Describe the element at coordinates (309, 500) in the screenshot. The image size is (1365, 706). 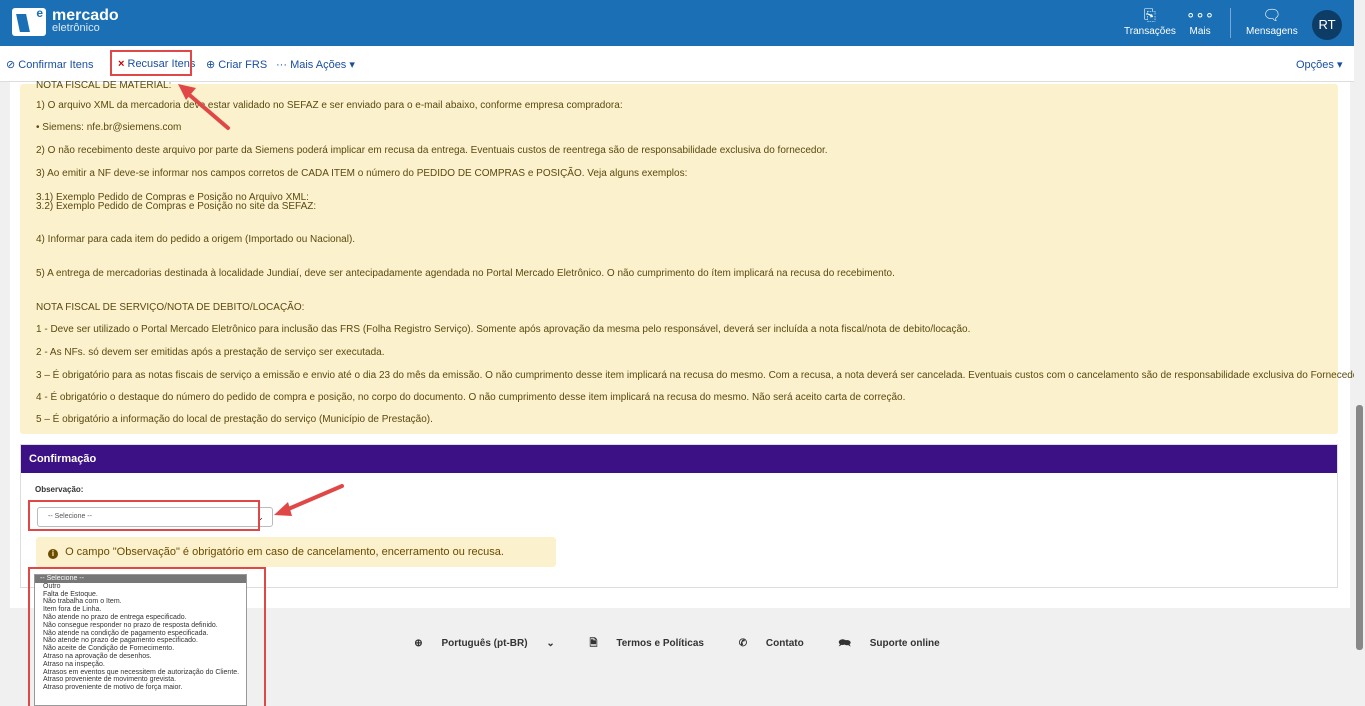
I see `arrow-to-select` at that location.